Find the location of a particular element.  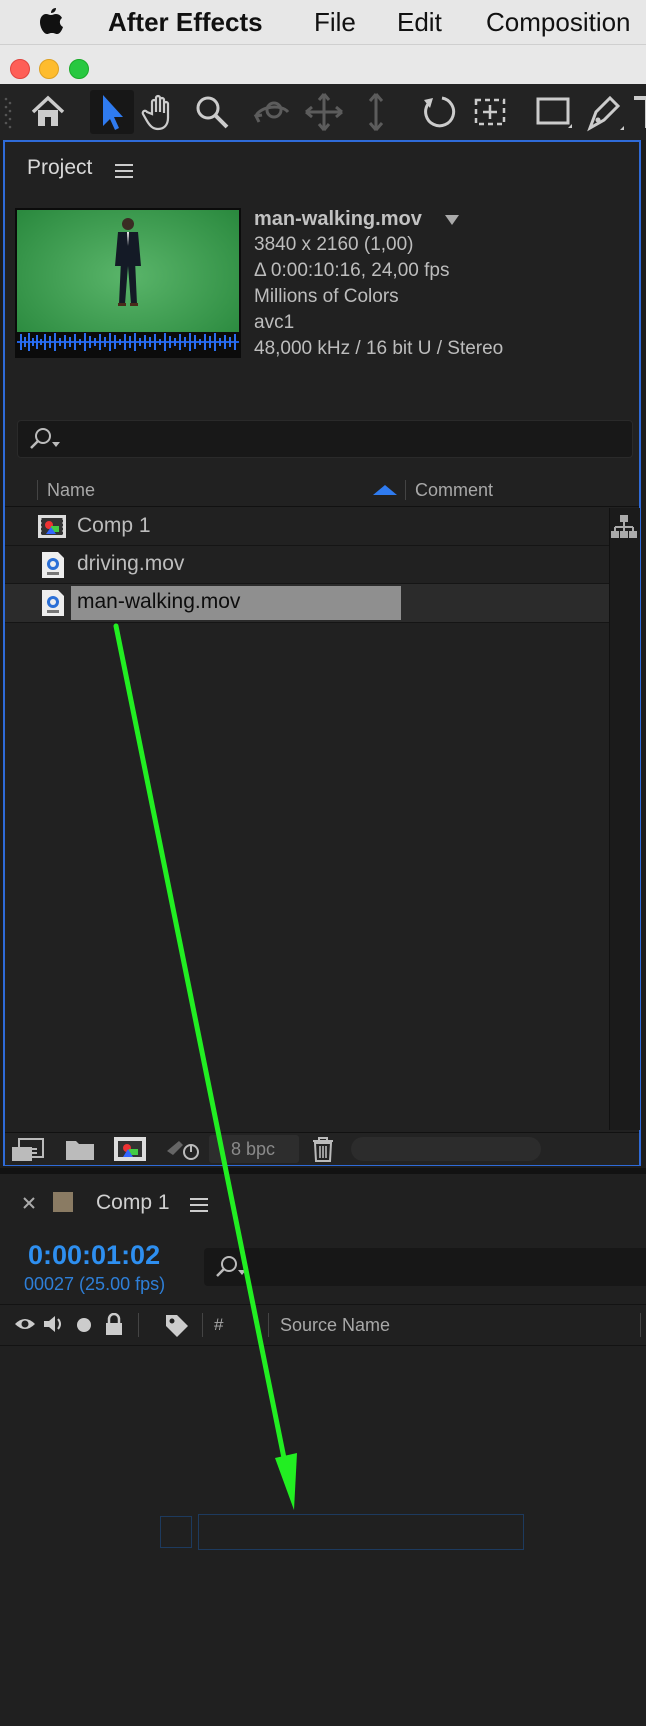

drag-arrow-annotation is located at coordinates (205, 1066).